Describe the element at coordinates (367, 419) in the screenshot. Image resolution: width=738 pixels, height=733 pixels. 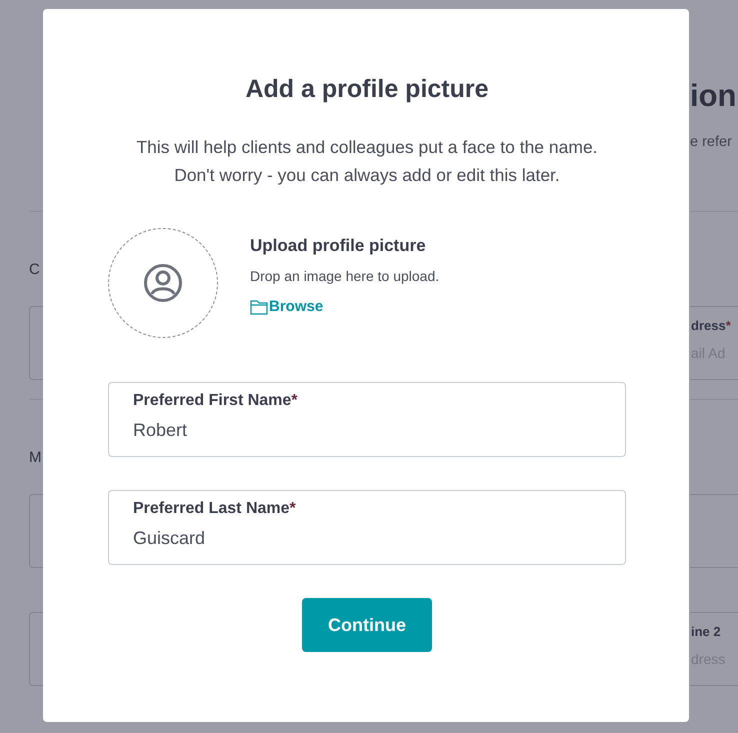
I see `text-field: Preferred First Name* Robert` at that location.